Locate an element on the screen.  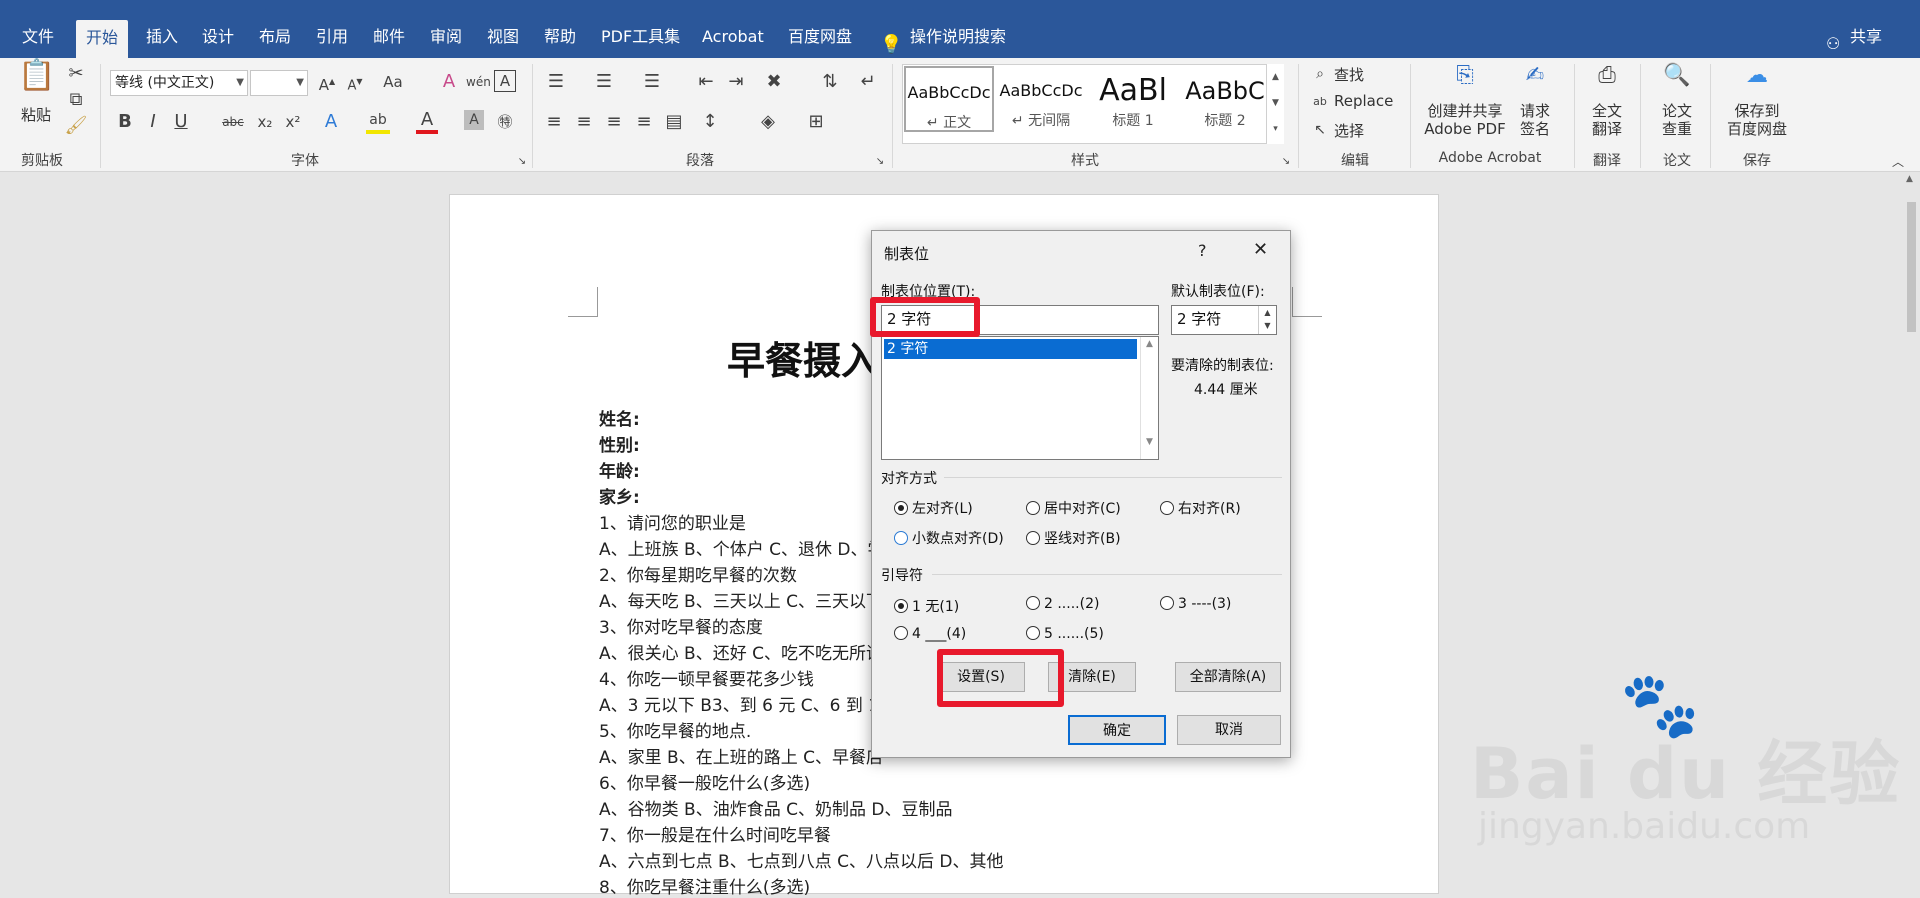
font-color-icon: A is located at coordinates (427, 122).